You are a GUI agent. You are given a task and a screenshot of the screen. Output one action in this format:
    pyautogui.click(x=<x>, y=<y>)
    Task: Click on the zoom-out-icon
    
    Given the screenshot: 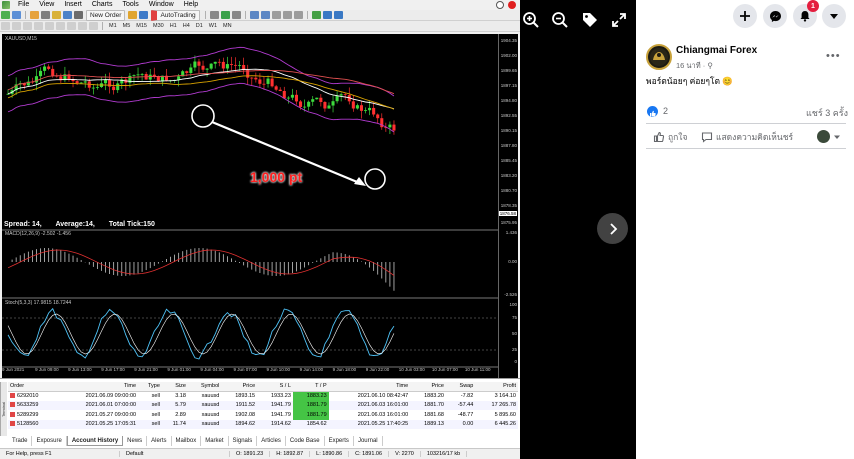 What is the action you would take?
    pyautogui.click(x=560, y=20)
    